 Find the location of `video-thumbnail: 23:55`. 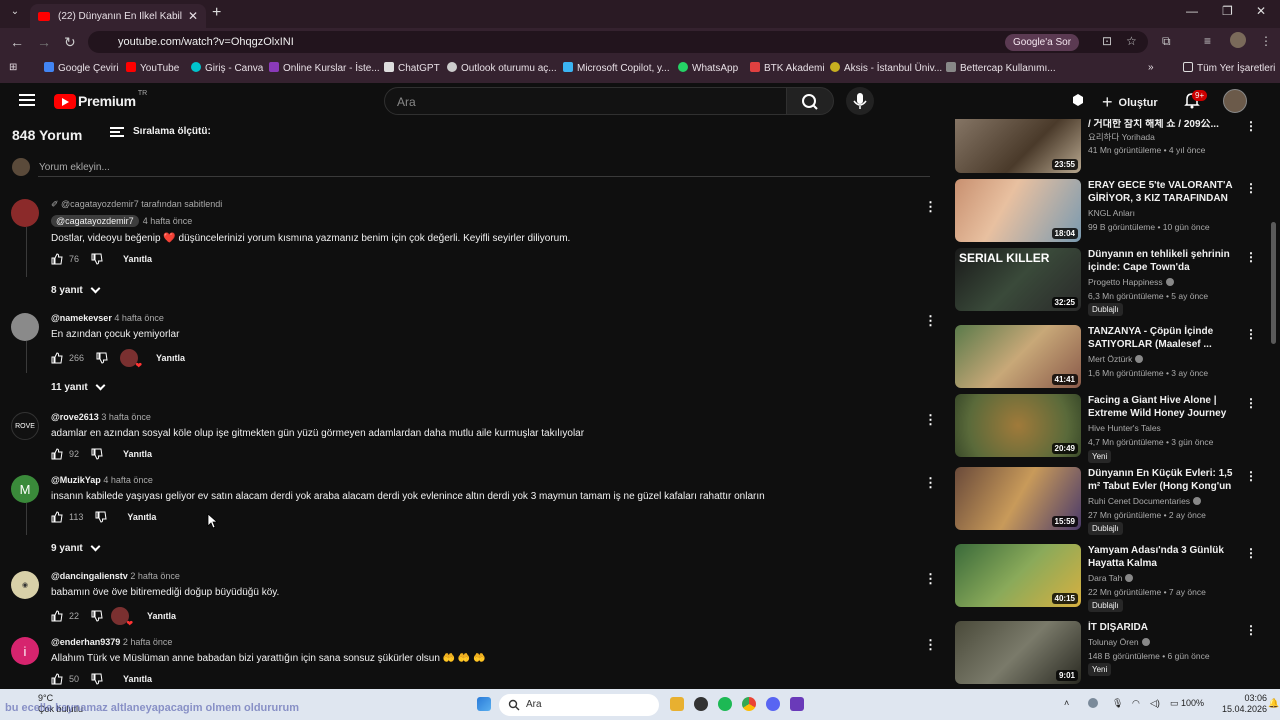

video-thumbnail: 23:55 is located at coordinates (1018, 146).